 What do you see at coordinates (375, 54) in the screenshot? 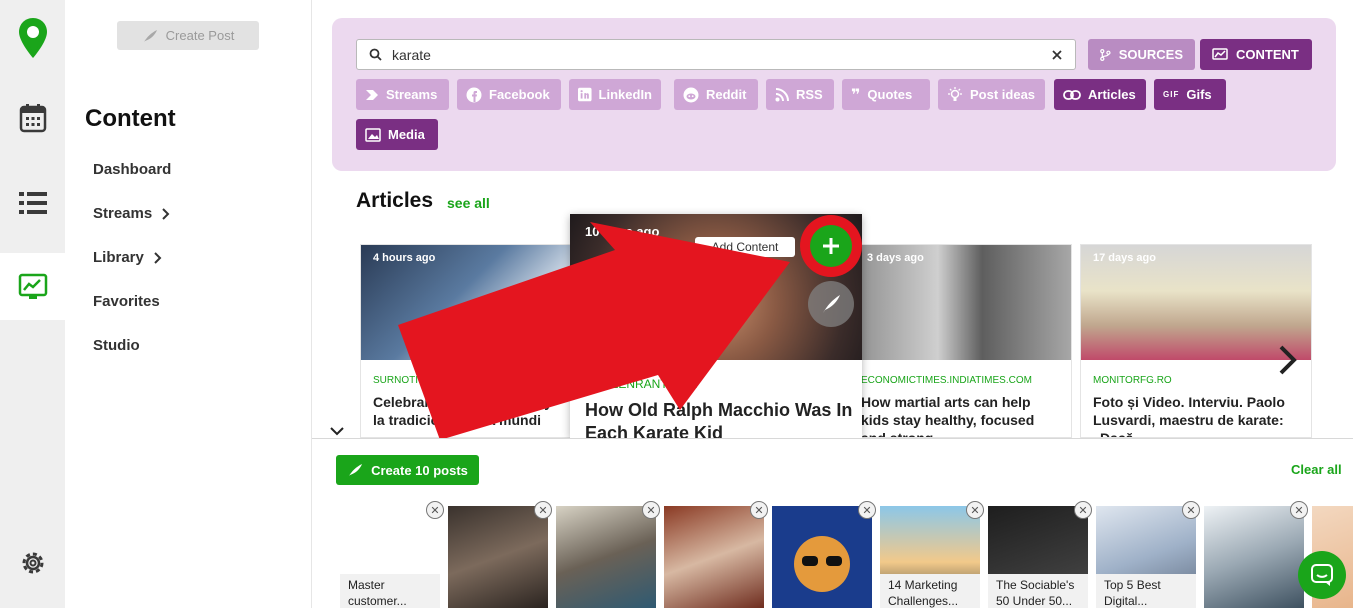
I see `search-icon` at bounding box center [375, 54].